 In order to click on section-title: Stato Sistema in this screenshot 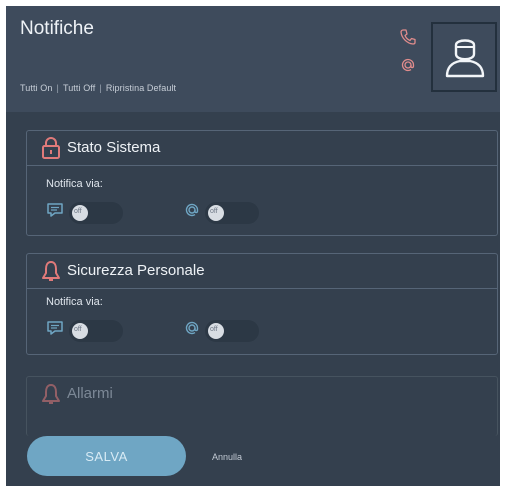, I will do `click(114, 147)`.